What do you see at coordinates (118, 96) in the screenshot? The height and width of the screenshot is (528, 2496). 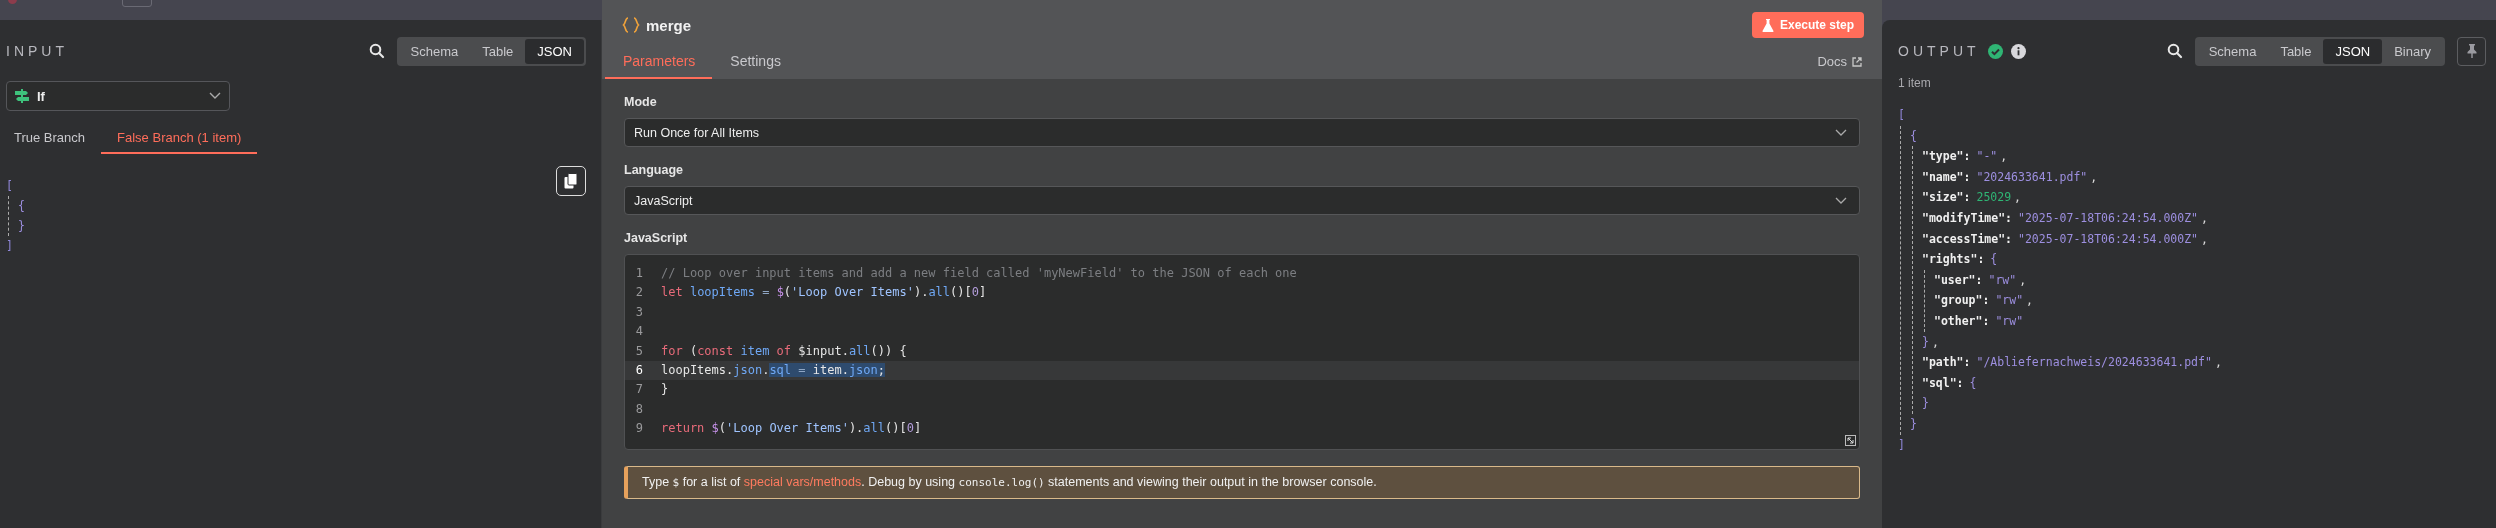 I see `node-select: If` at bounding box center [118, 96].